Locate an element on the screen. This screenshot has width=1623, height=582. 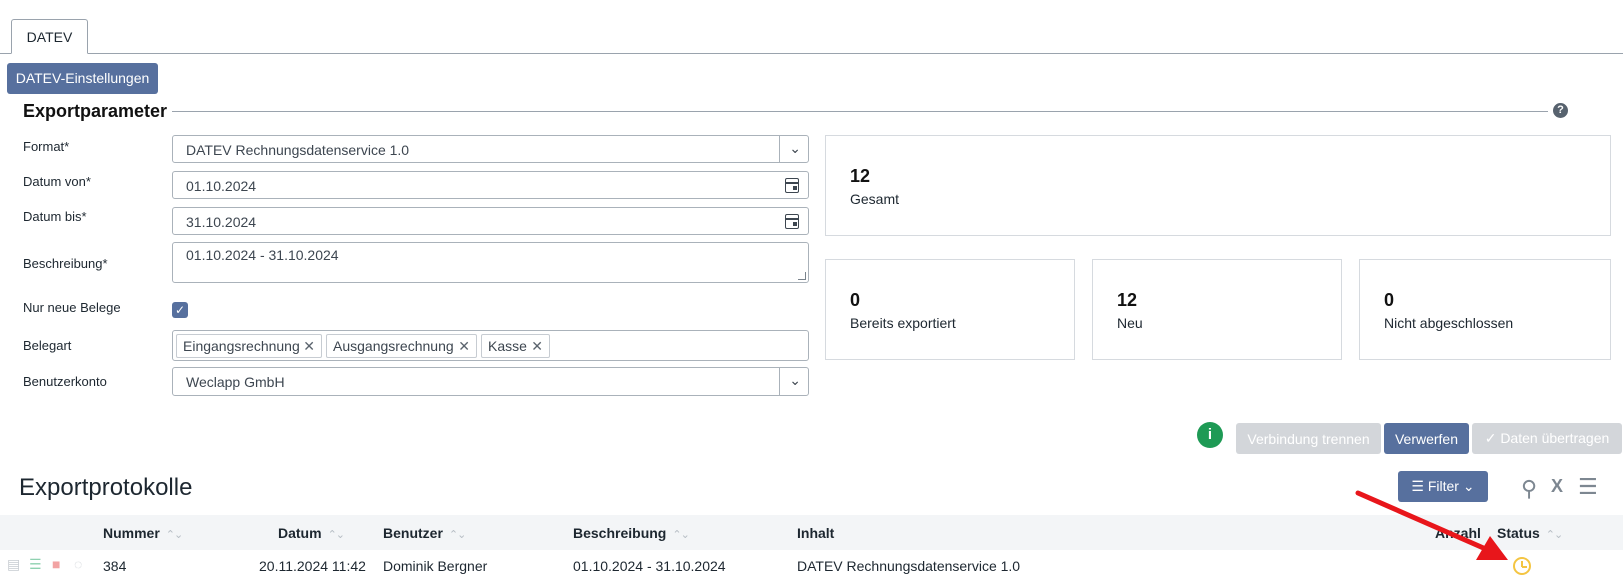
cell-number: 384 is located at coordinates (115, 566).